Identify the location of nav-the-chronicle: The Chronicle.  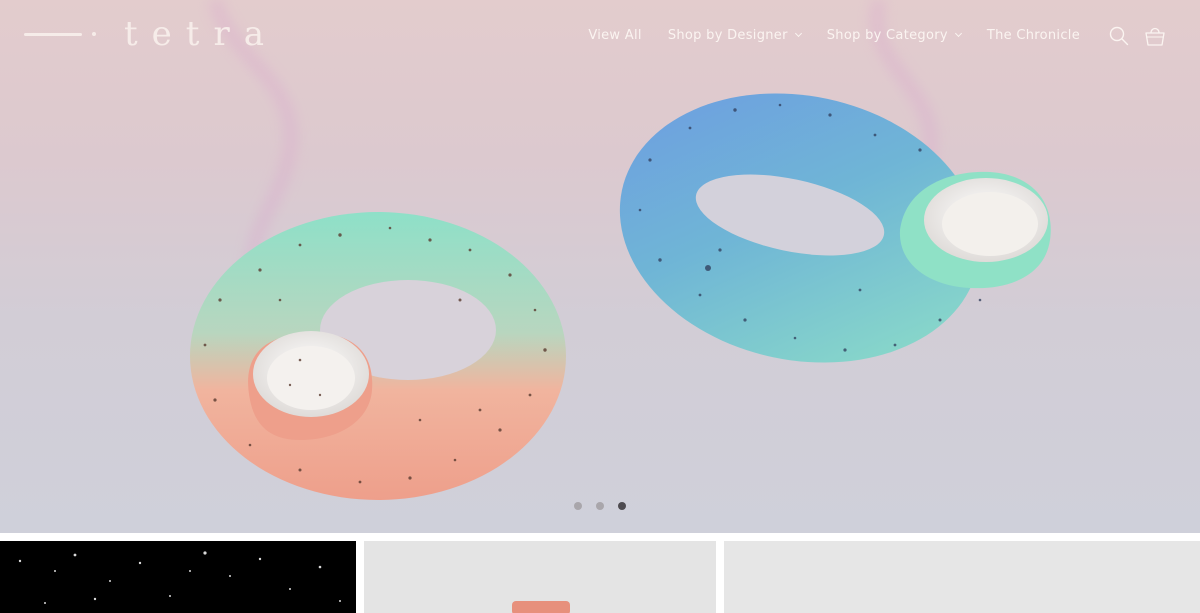
(1033, 35).